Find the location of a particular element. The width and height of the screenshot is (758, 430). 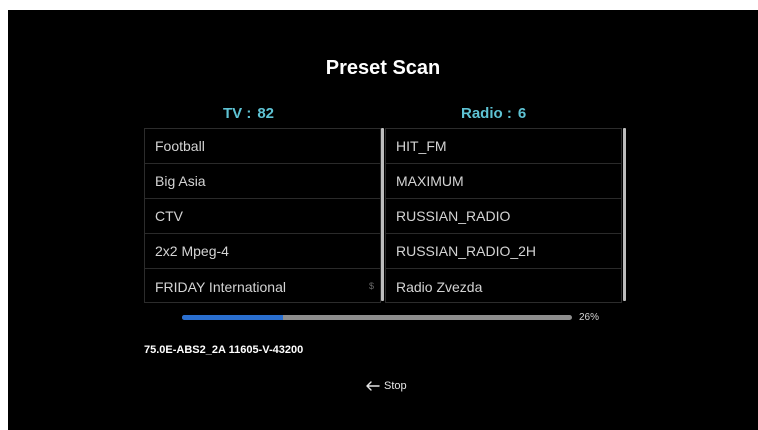

scroll-indicator-icon: $ is located at coordinates (371, 286).